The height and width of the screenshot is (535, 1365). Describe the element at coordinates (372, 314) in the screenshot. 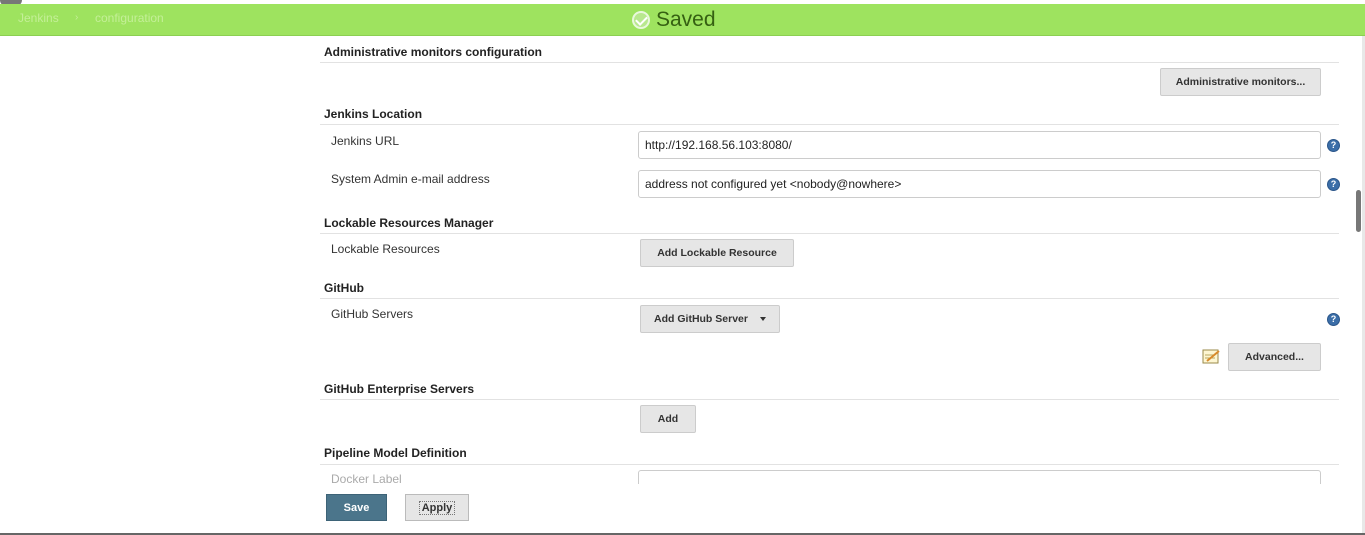

I see `github-servers-label: GitHub Servers` at that location.